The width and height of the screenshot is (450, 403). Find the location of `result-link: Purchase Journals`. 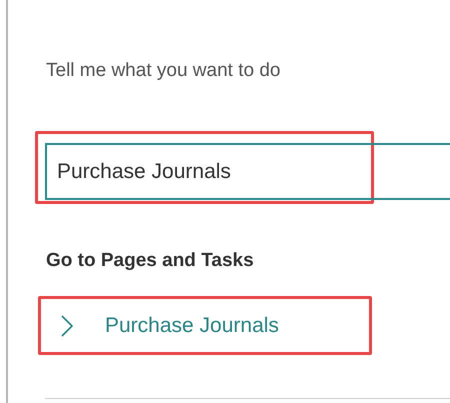

result-link: Purchase Journals is located at coordinates (205, 325).